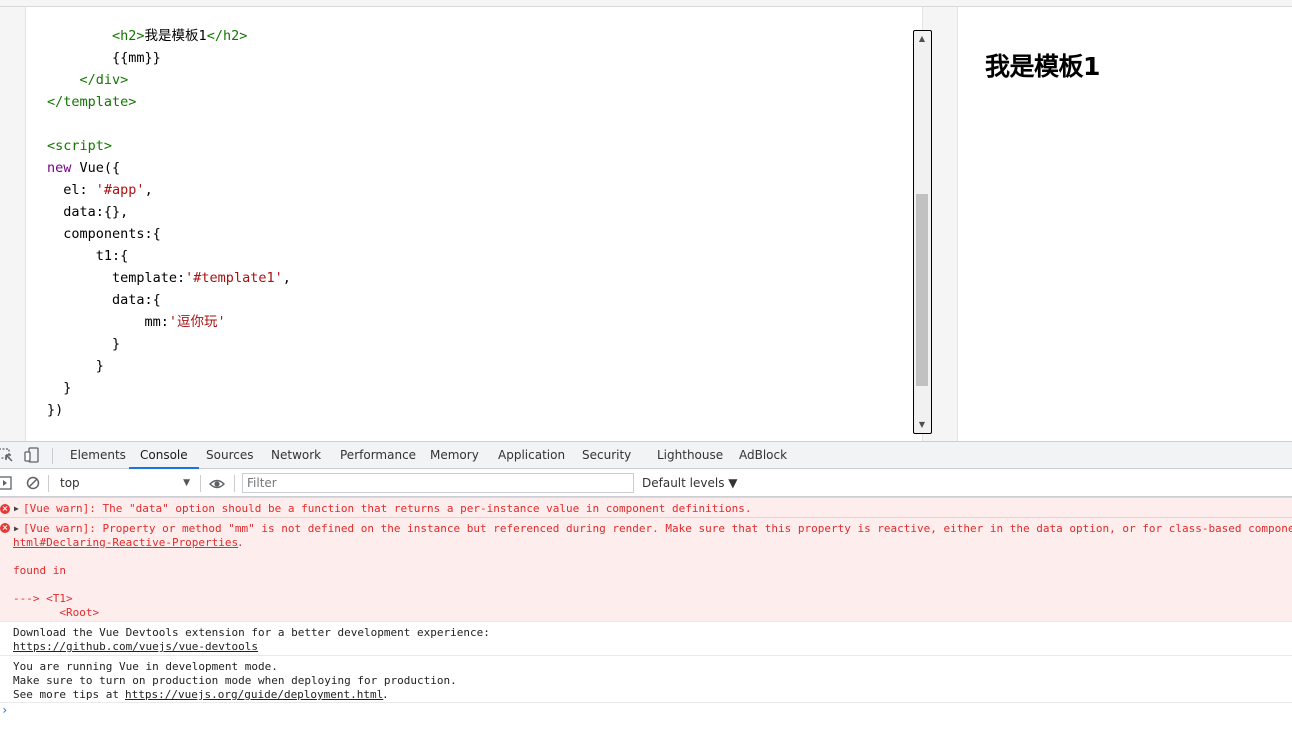  I want to click on eye-icon, so click(217, 484).